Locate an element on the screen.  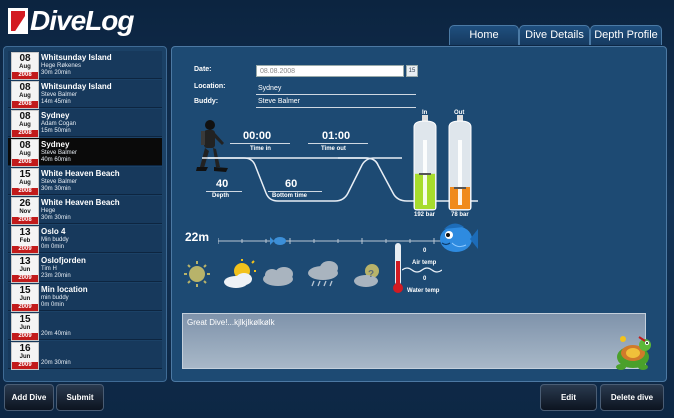
tank-out-pressure: 78 bar is located at coordinates (460, 215).